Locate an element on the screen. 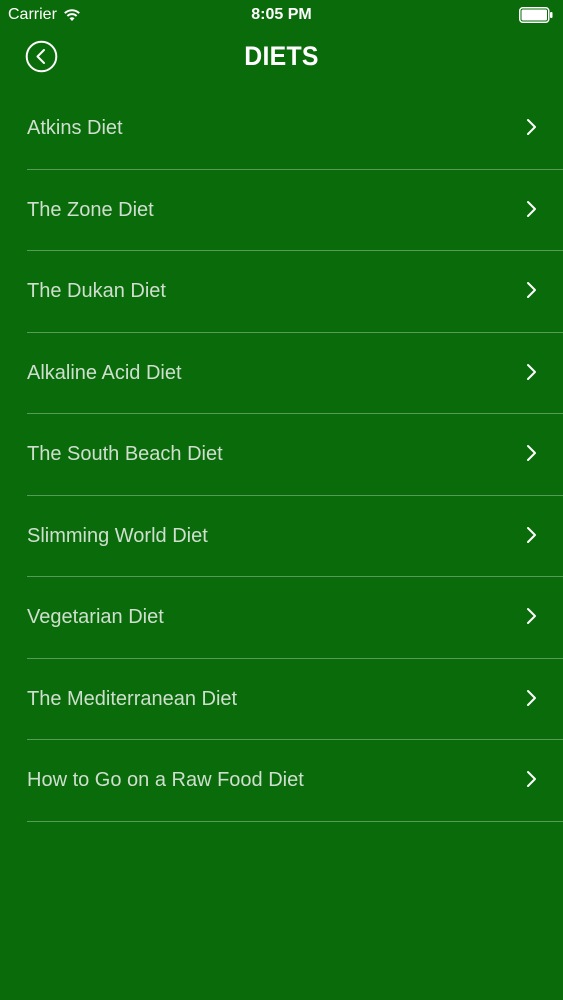 Image resolution: width=563 pixels, height=1000 pixels. list-item-label: How to Go on a Raw Food Diet is located at coordinates (165, 780).